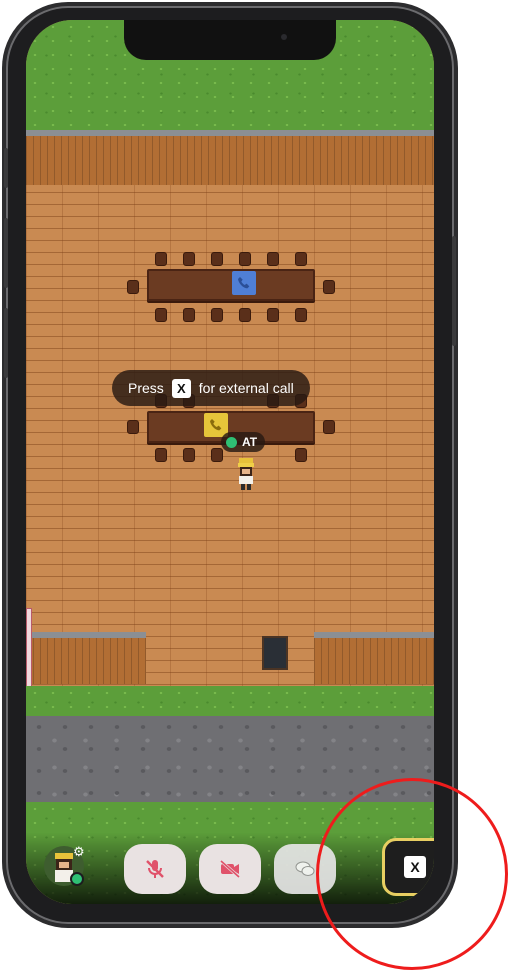 This screenshot has width=511, height=976. What do you see at coordinates (230, 701) in the screenshot?
I see `grass-middle` at bounding box center [230, 701].